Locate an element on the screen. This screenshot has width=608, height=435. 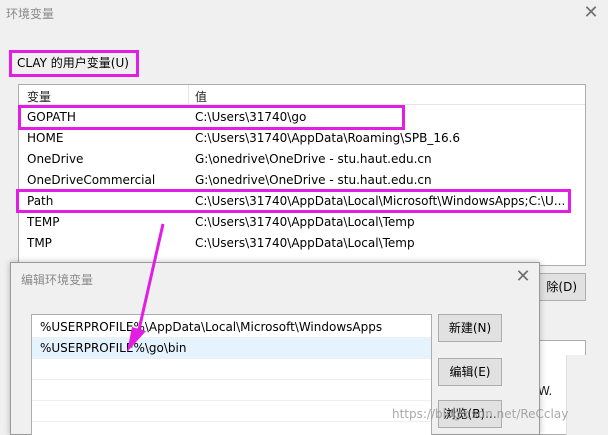
row-name: HOME is located at coordinates (45, 138).